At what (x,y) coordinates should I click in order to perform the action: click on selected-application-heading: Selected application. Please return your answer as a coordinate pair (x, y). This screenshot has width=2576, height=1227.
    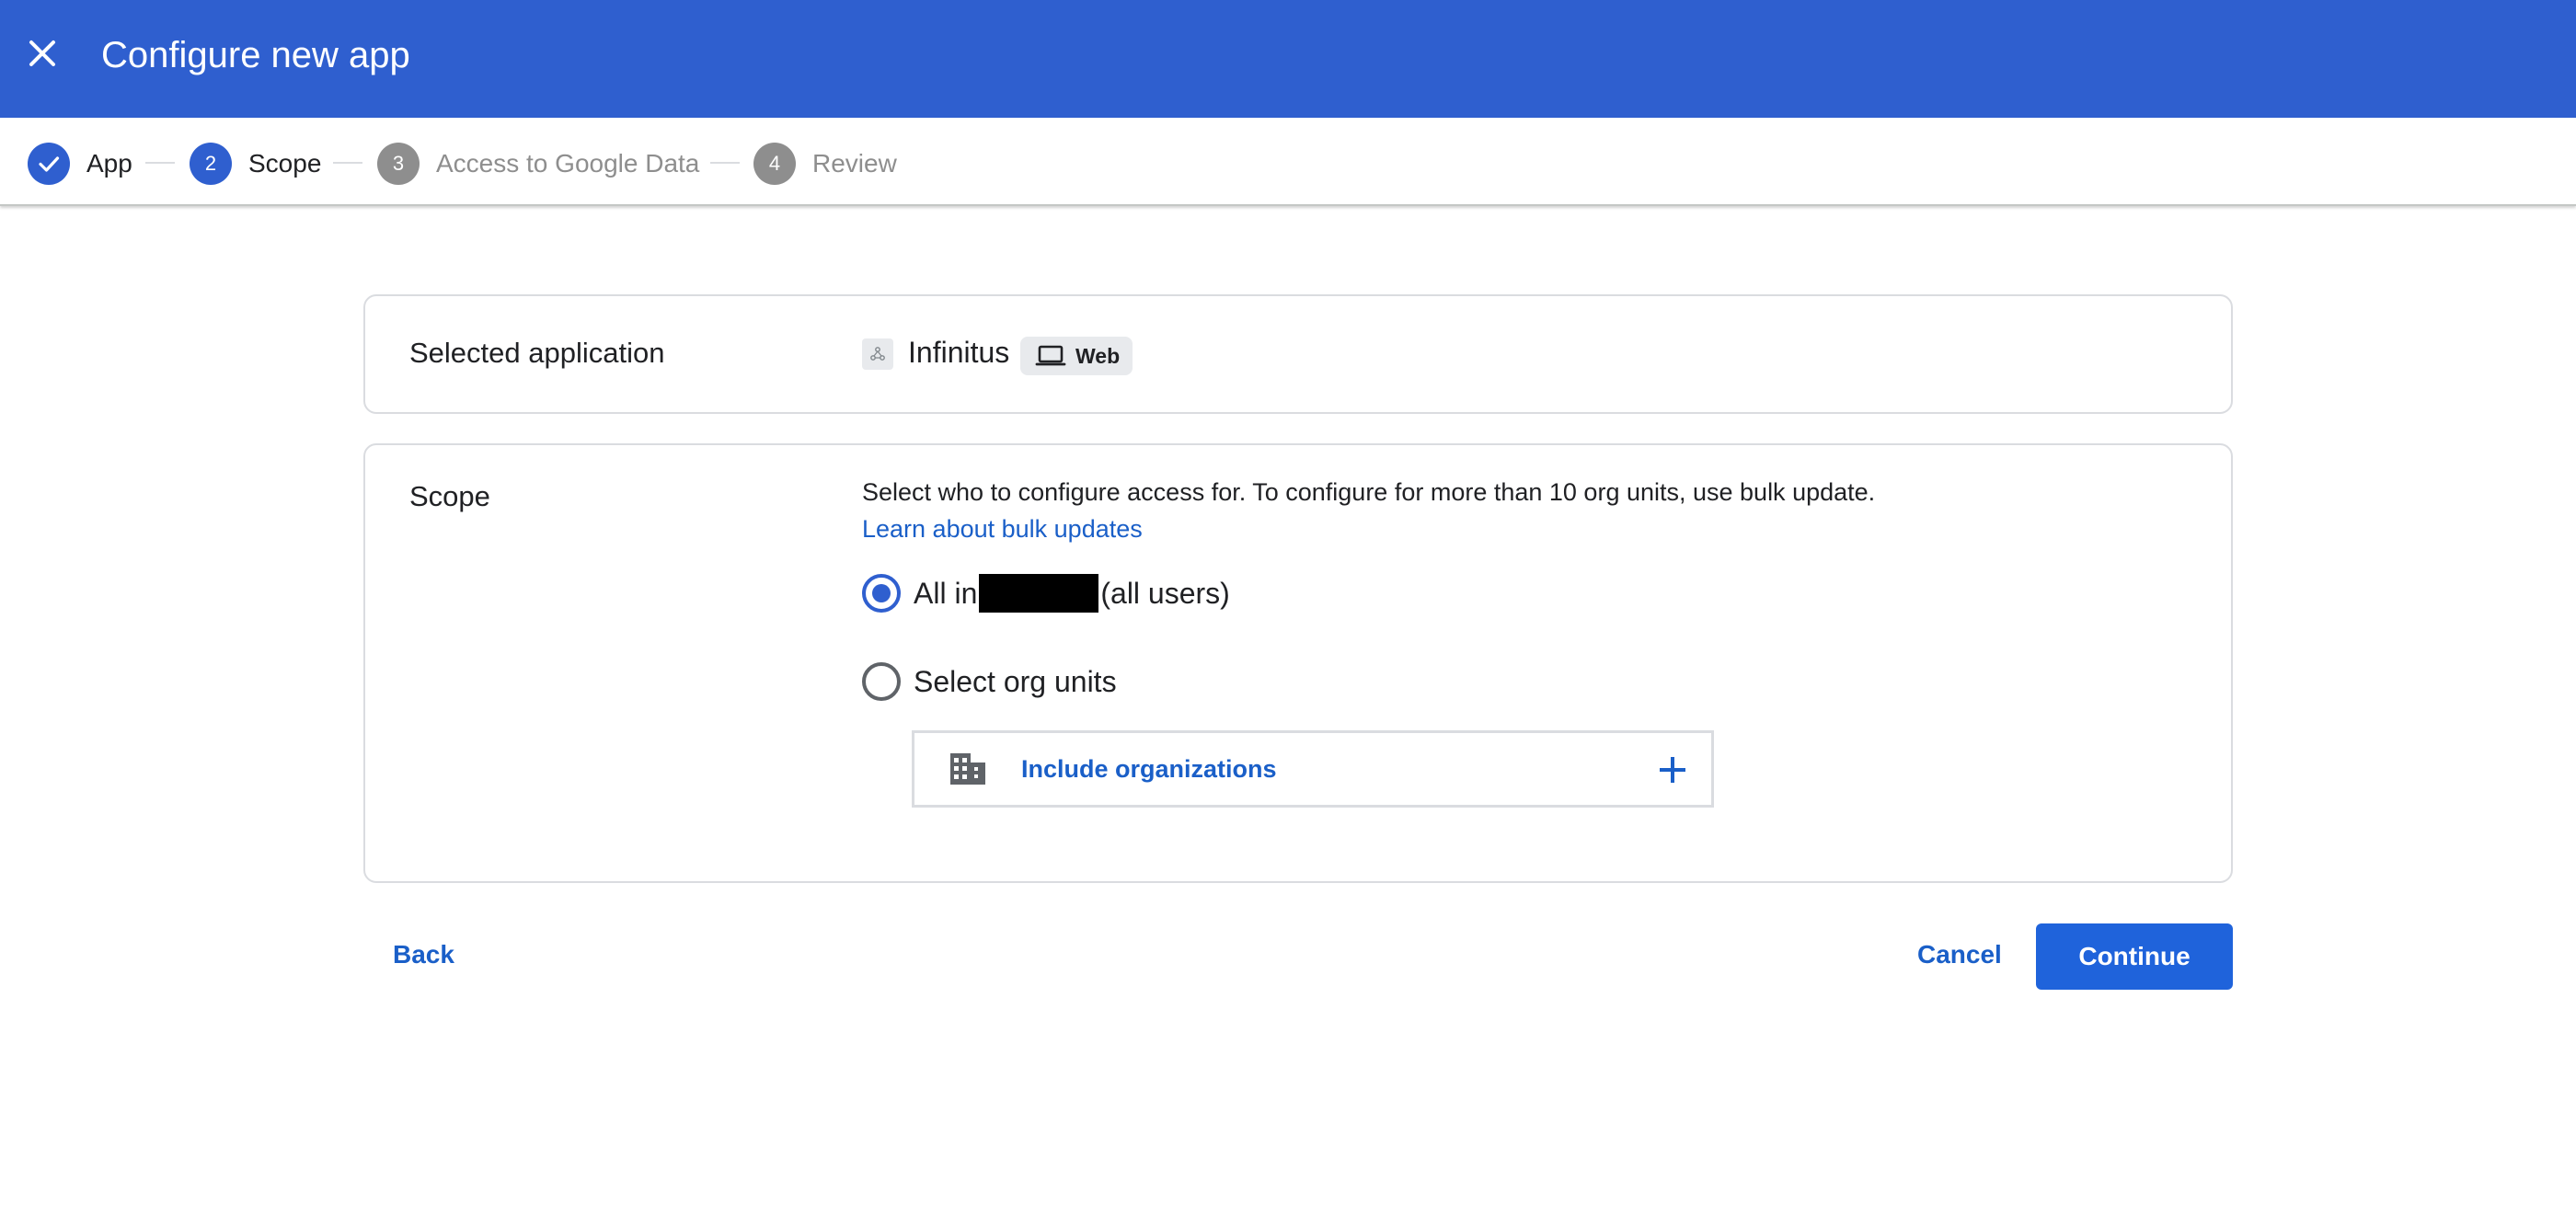
    Looking at the image, I should click on (537, 353).